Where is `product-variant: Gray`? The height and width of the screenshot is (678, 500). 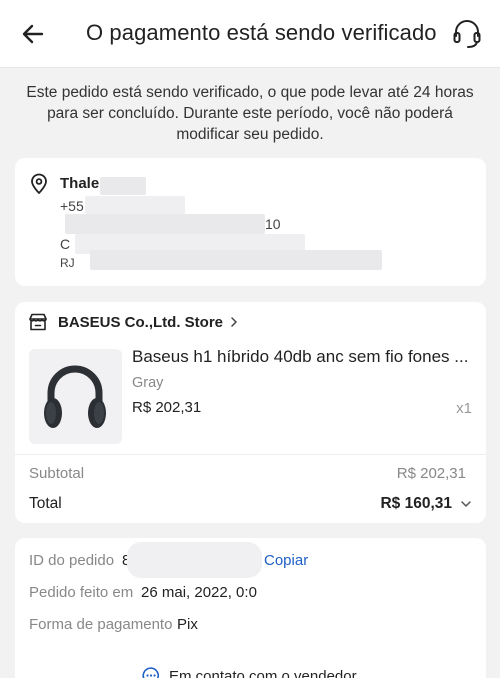
product-variant: Gray is located at coordinates (148, 383).